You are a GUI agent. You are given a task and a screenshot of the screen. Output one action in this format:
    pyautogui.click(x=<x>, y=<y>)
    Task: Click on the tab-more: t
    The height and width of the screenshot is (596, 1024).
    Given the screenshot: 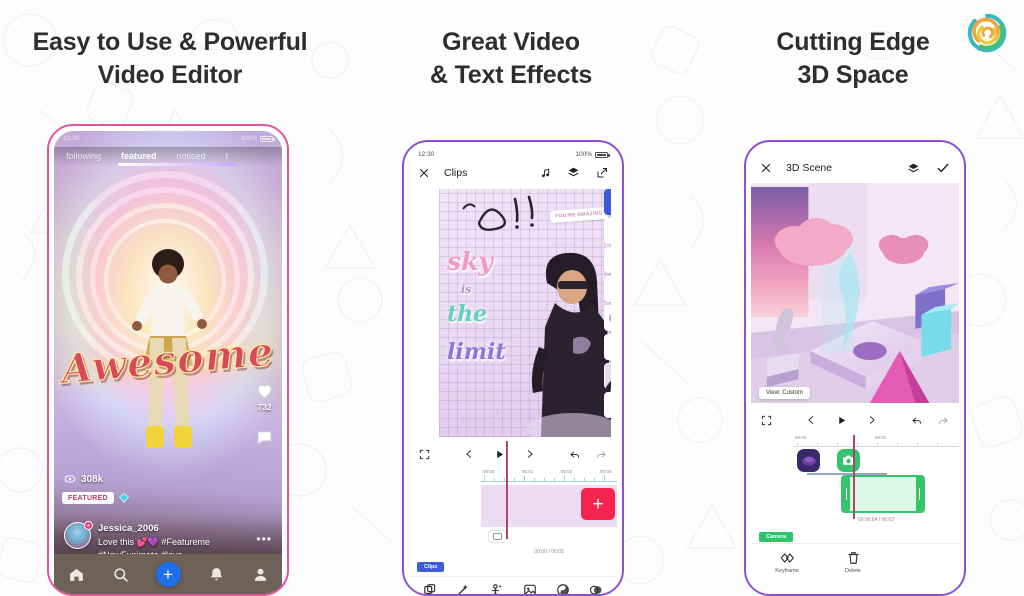 What is the action you would take?
    pyautogui.click(x=227, y=156)
    